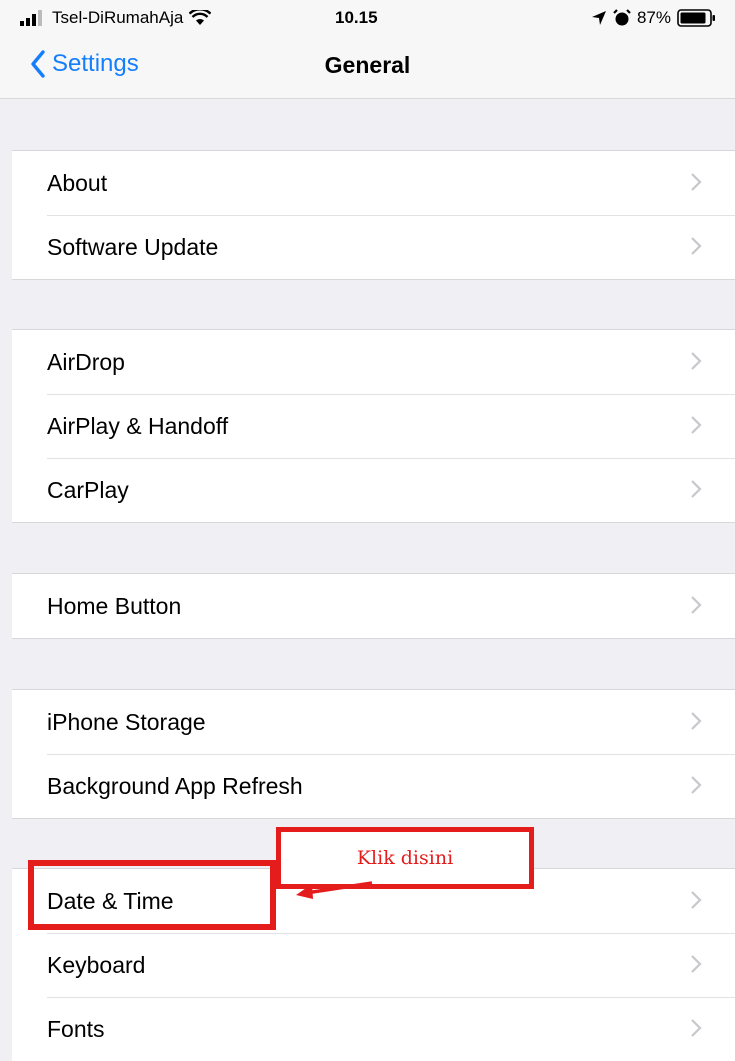  I want to click on row-background-app-refresh: Background App Refresh, so click(373, 786).